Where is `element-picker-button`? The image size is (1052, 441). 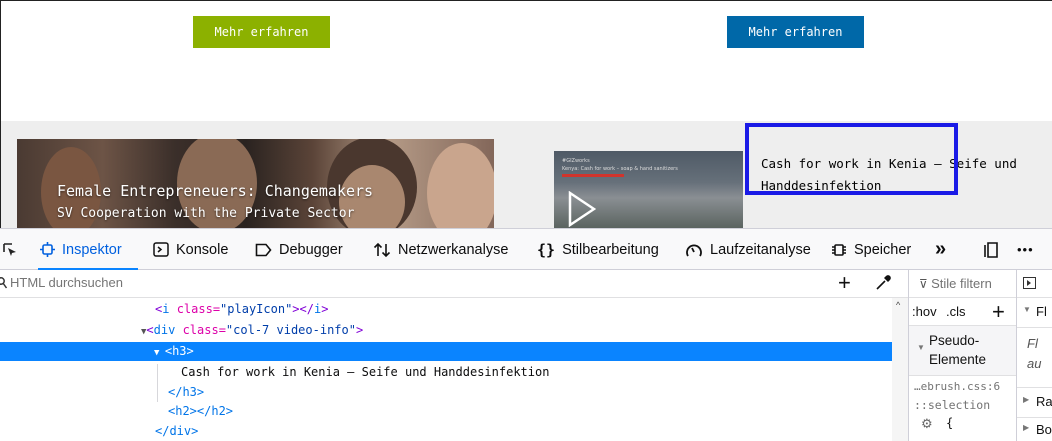 element-picker-button is located at coordinates (14, 249).